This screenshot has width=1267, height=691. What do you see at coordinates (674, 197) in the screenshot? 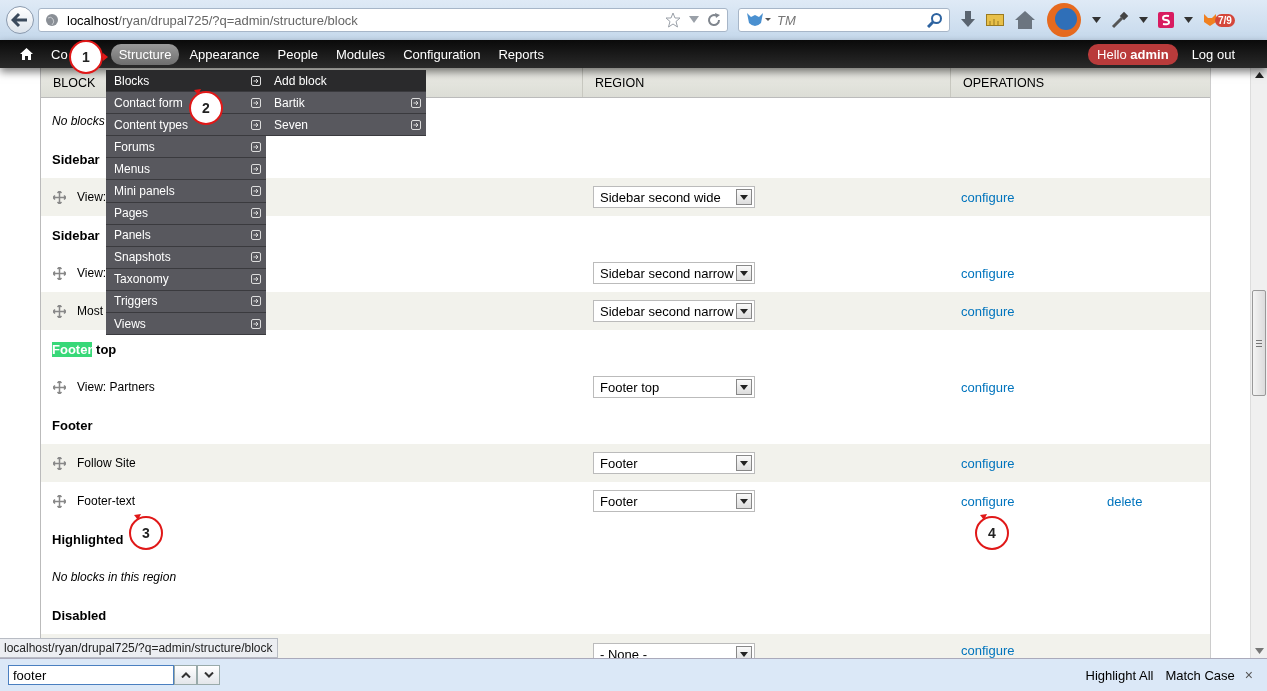
I see `region-select: Sidebar second wide` at bounding box center [674, 197].